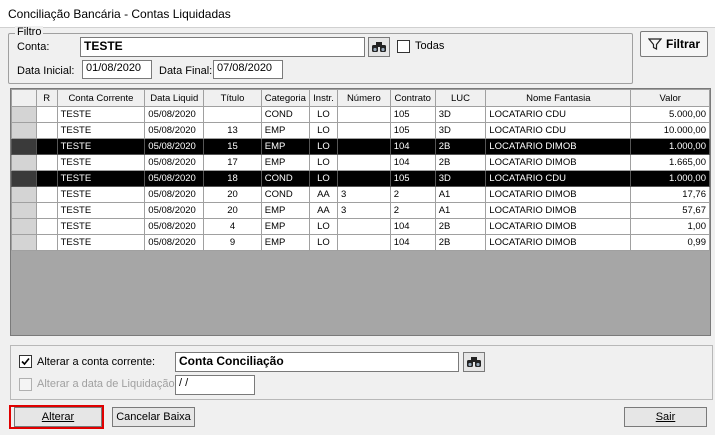 This screenshot has width=715, height=435. What do you see at coordinates (117, 69) in the screenshot?
I see `data-inicial-field: 01/08/2020` at bounding box center [117, 69].